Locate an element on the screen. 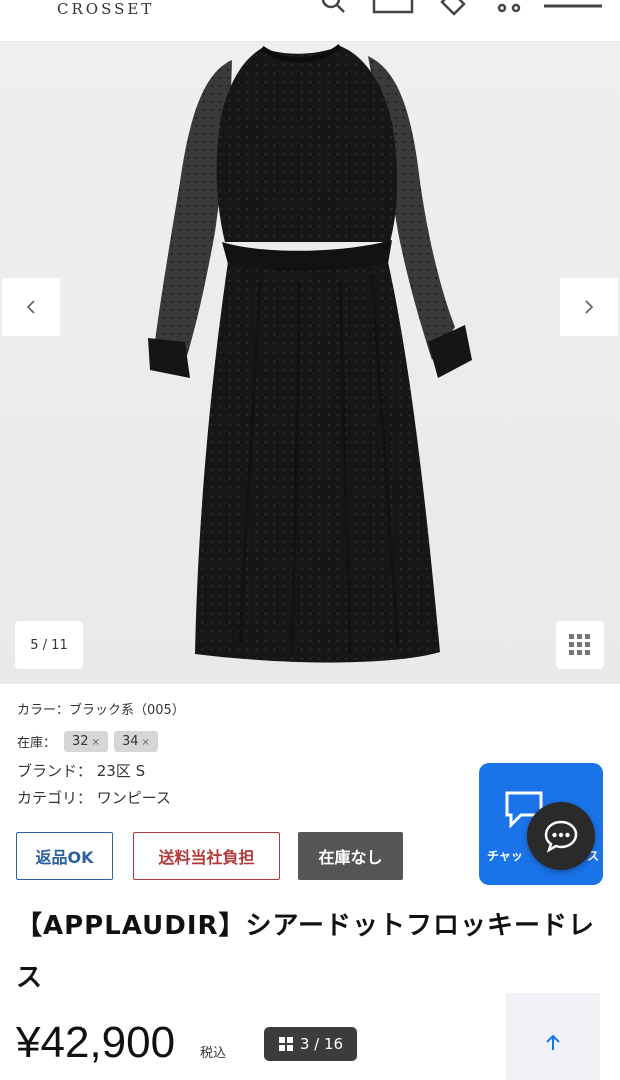 Image resolution: width=620 pixels, height=1080 pixels. product-price: ¥42,900 is located at coordinates (96, 1042).